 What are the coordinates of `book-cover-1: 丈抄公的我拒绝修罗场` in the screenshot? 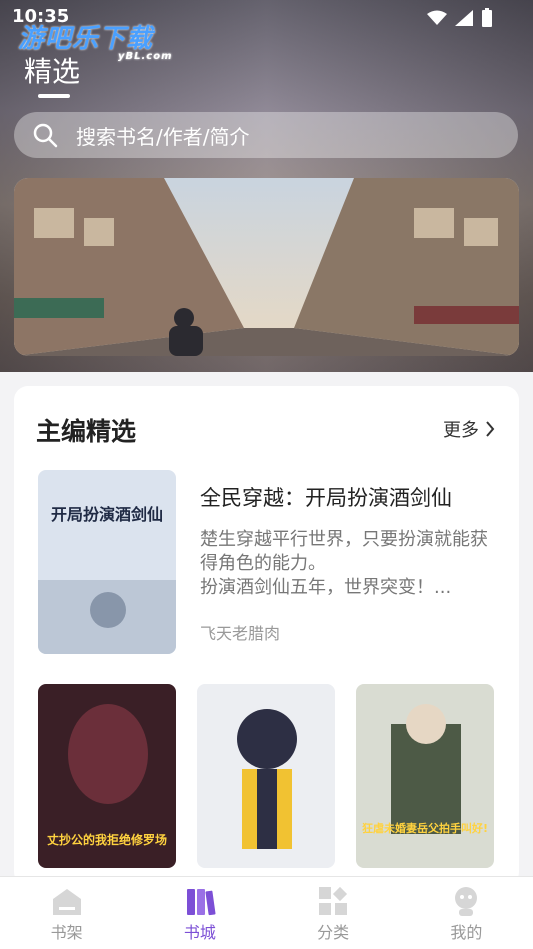 It's located at (107, 776).